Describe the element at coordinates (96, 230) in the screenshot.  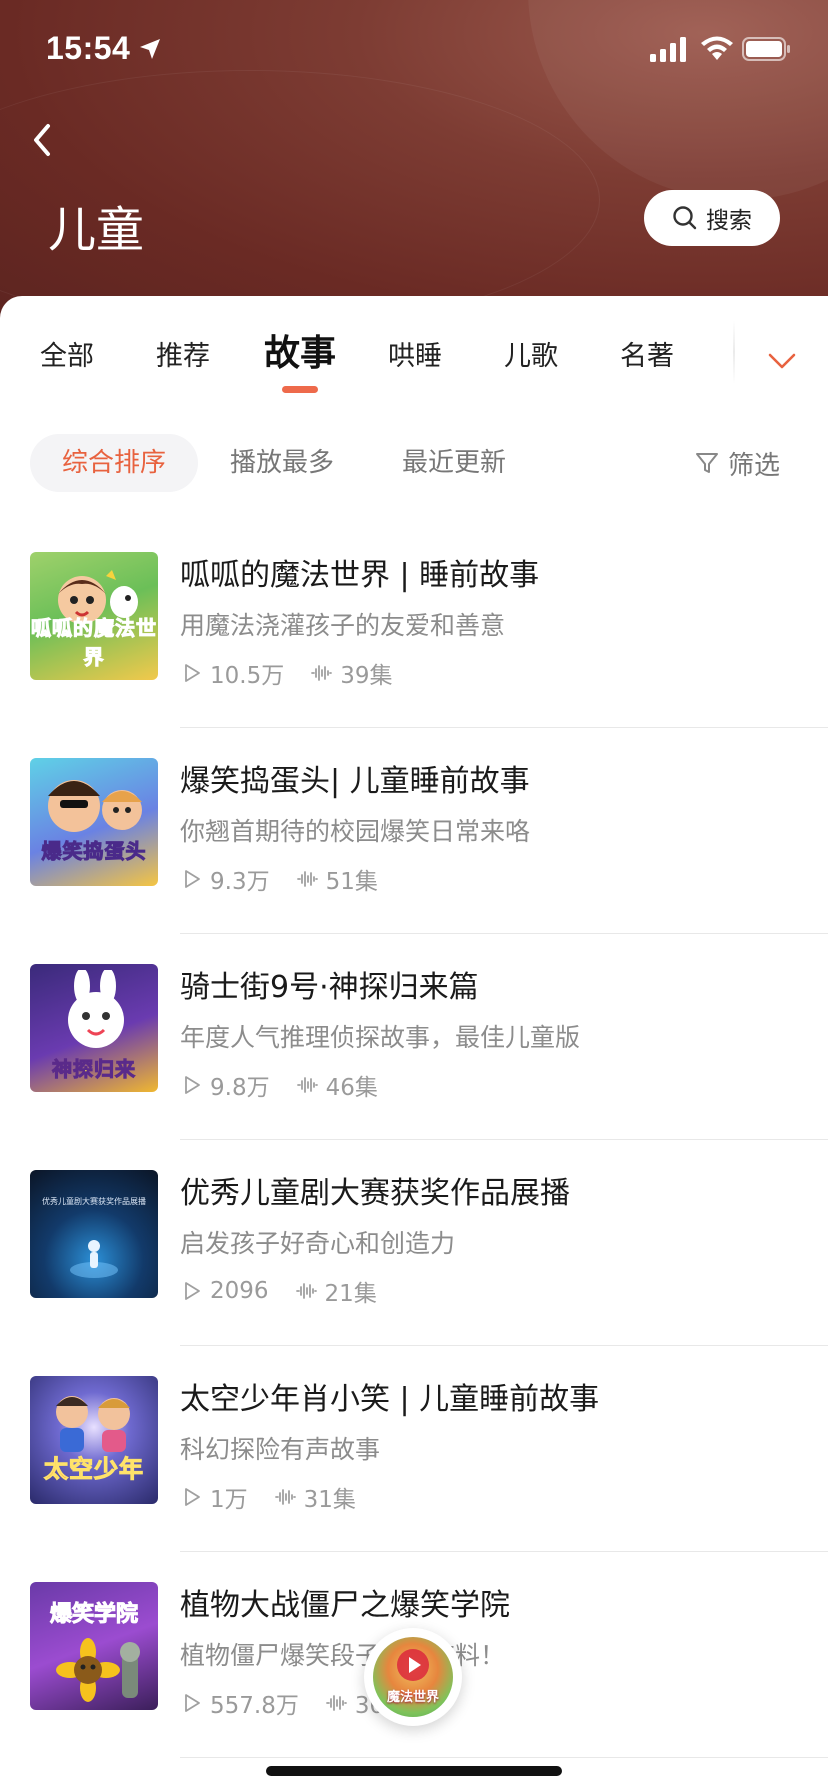
I see `page-title: 儿童` at that location.